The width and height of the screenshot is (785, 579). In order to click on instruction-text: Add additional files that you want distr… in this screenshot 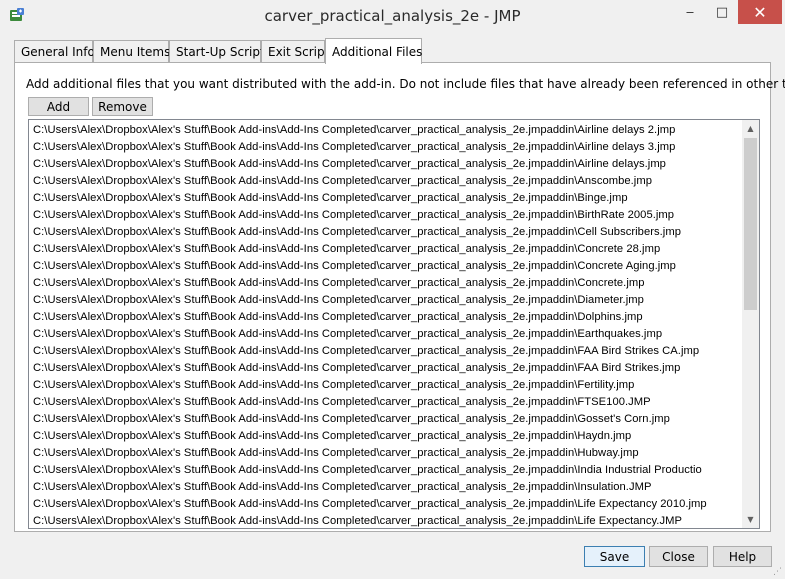, I will do `click(405, 84)`.